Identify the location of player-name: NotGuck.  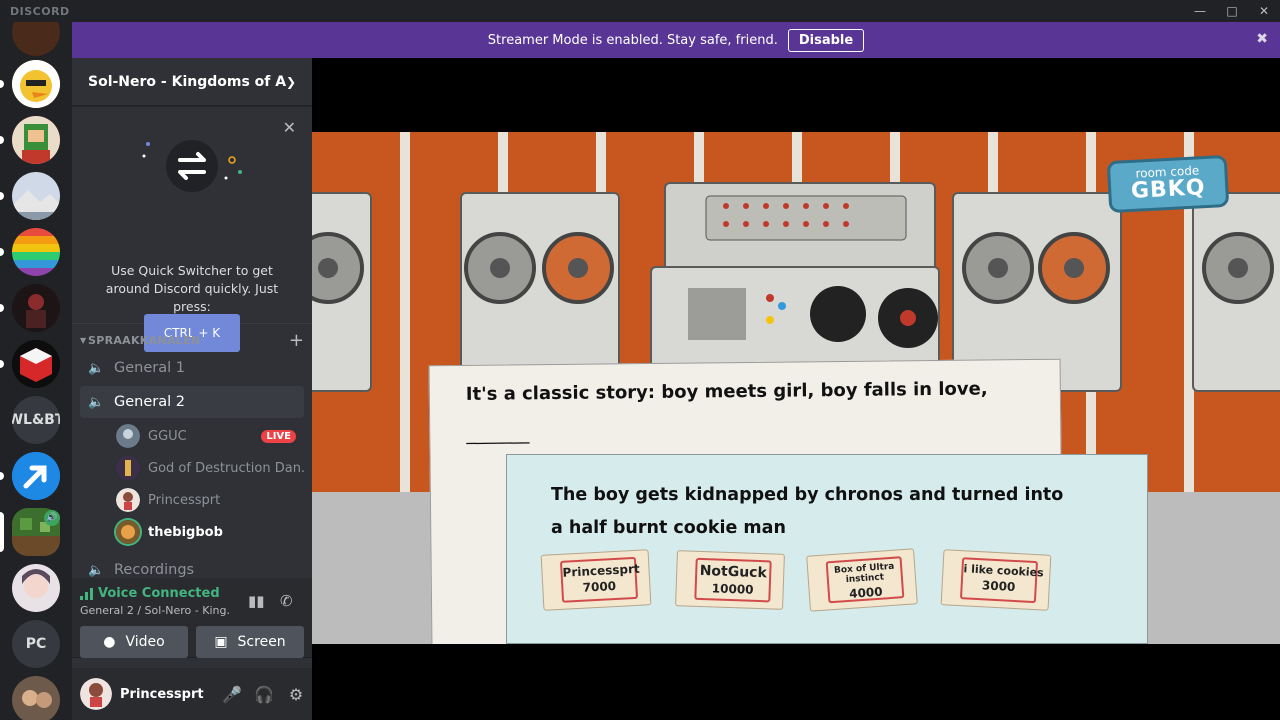
(733, 572).